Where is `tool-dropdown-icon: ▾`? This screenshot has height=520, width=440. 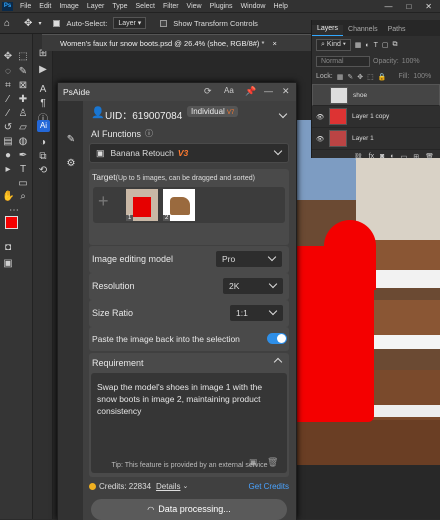
tool-dropdown-icon: ▾ is located at coordinates (39, 23).